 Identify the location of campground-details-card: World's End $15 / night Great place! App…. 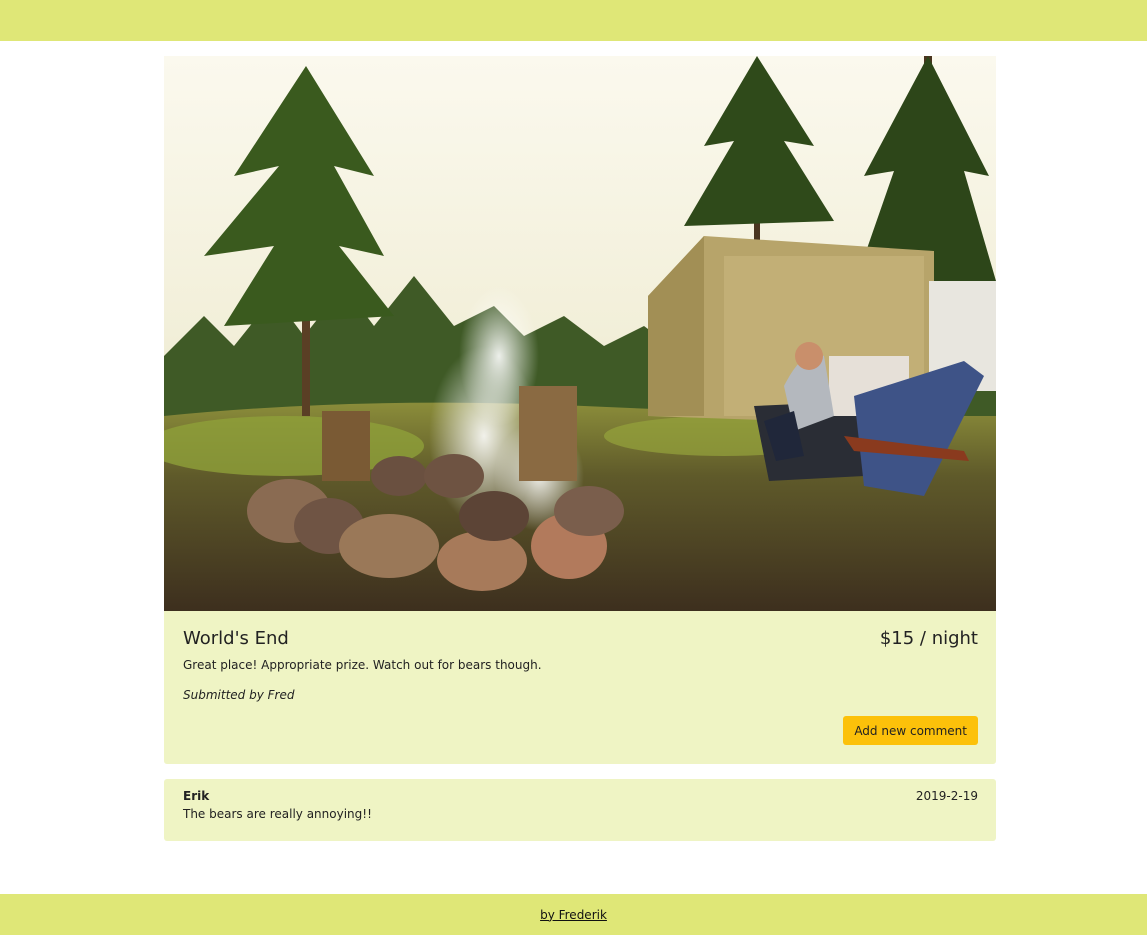
(580, 687).